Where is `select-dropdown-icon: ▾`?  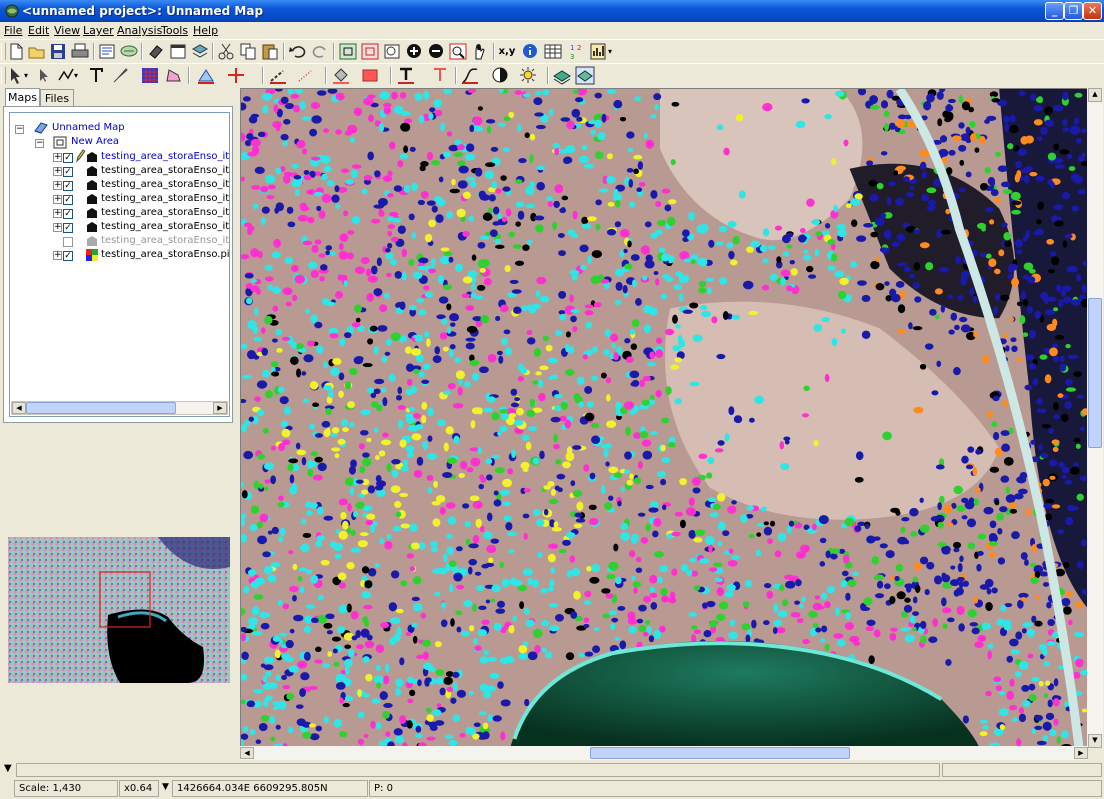 select-dropdown-icon: ▾ is located at coordinates (28, 75).